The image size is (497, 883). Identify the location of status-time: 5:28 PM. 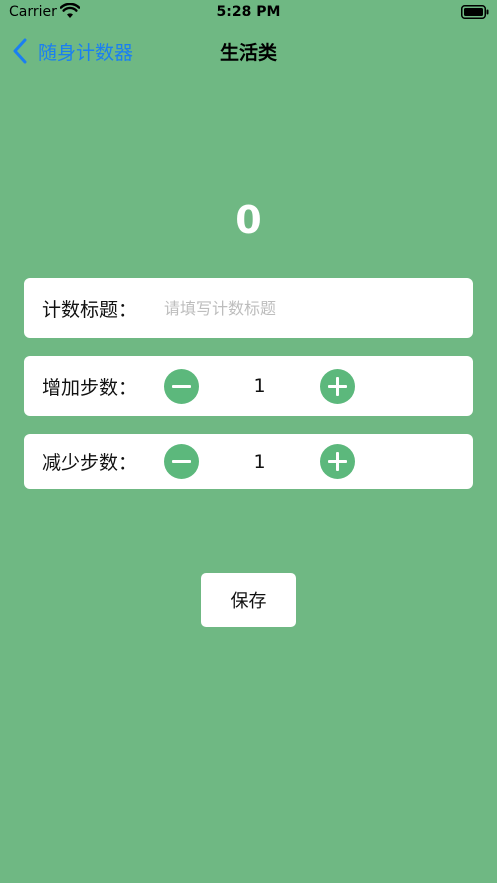
(248, 12).